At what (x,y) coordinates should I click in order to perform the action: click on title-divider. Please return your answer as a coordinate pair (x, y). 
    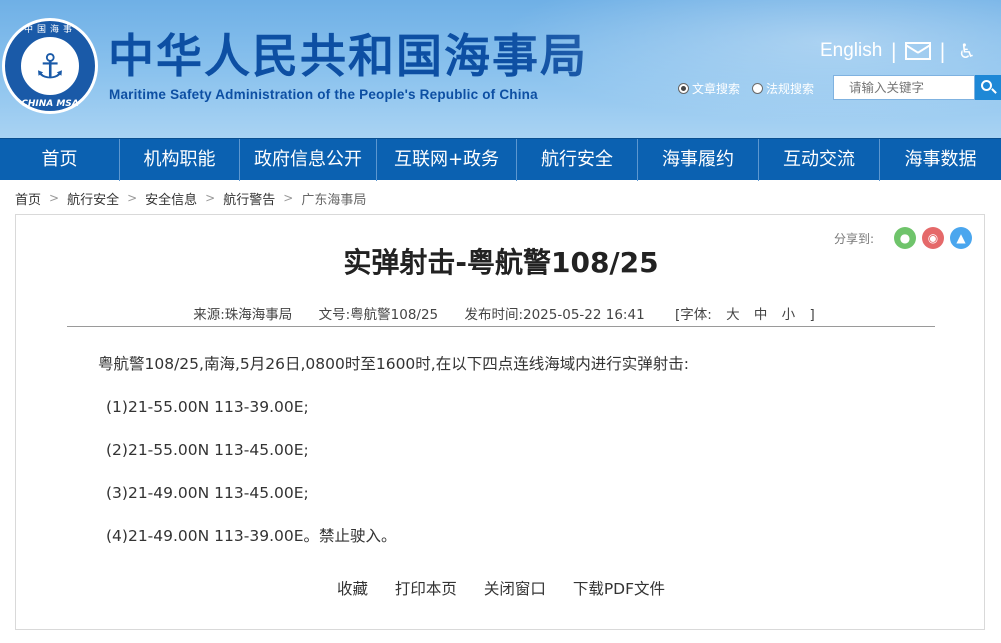
    Looking at the image, I should click on (501, 326).